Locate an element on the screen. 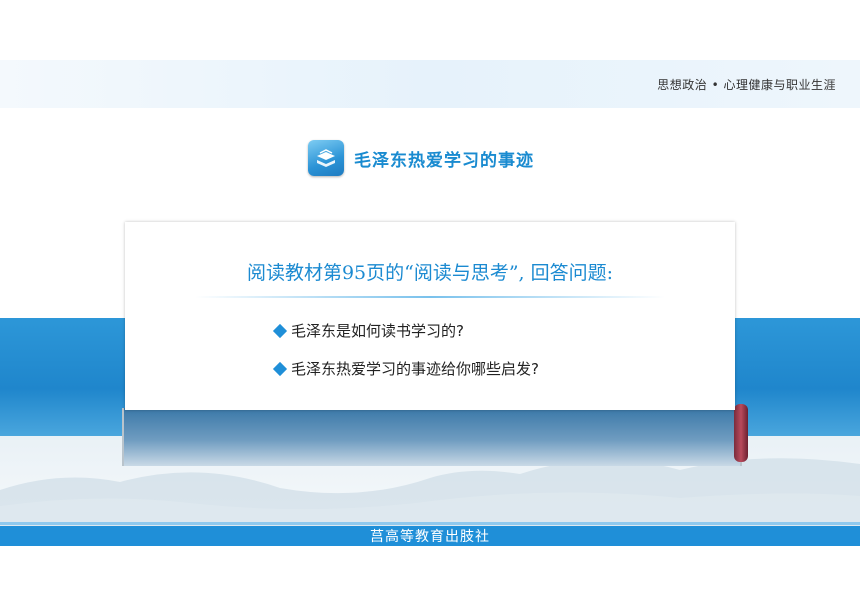  publisher-name: 莒高等教育出肢社 is located at coordinates (430, 537).